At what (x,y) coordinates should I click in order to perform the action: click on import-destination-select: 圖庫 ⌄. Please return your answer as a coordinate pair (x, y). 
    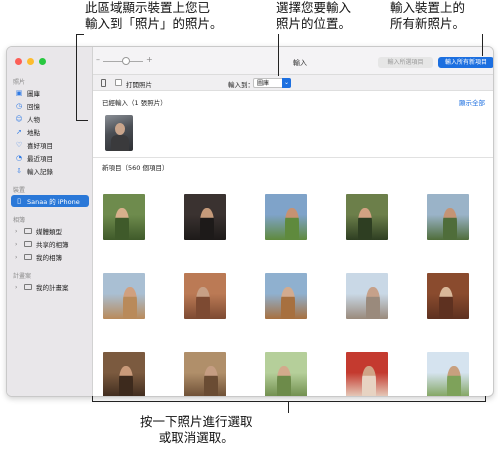
    Looking at the image, I should click on (272, 83).